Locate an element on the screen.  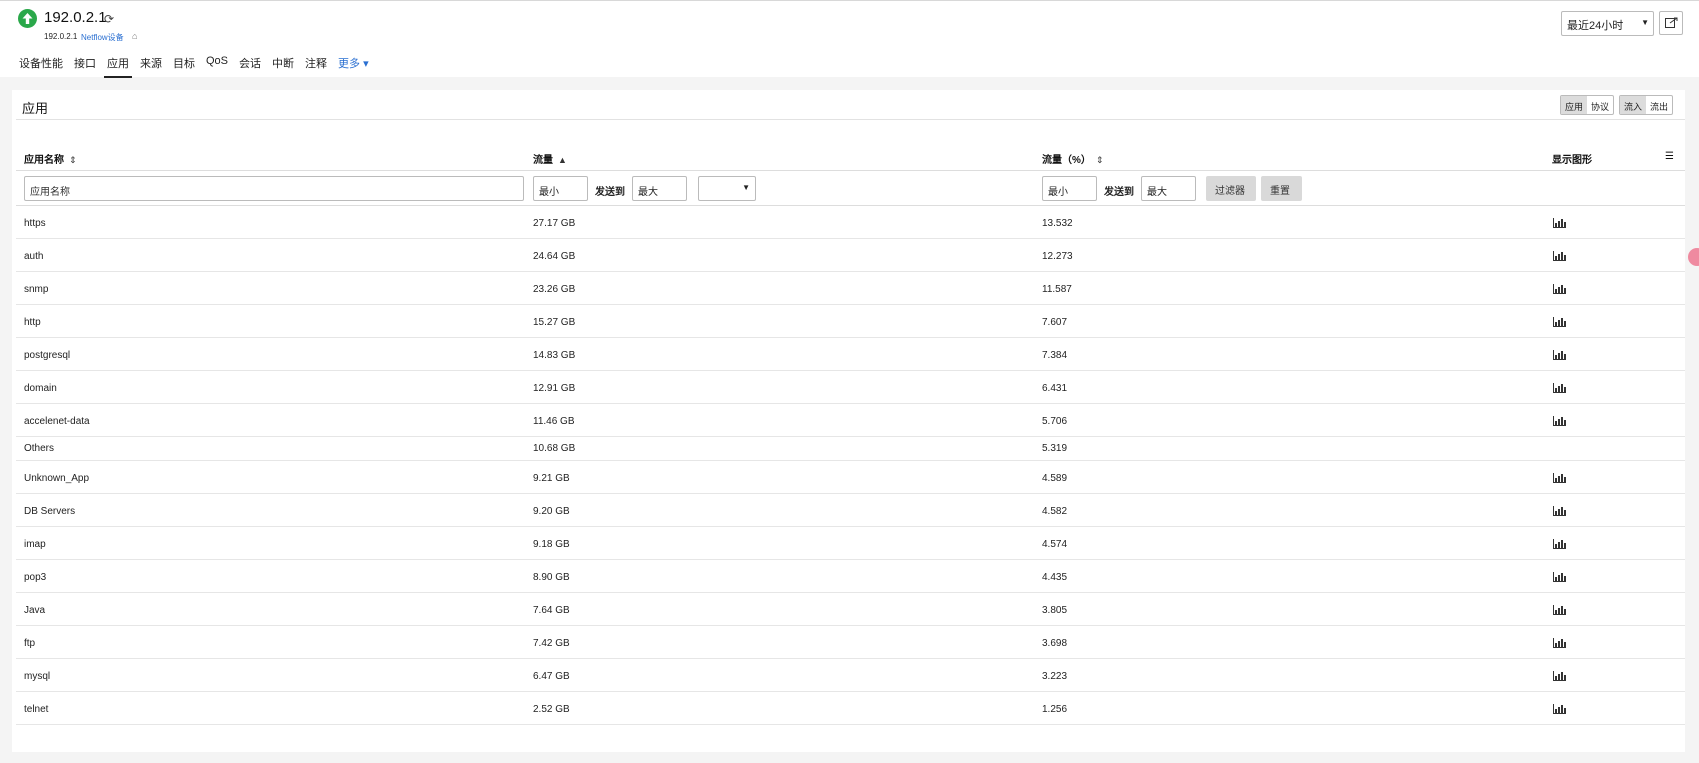
table-row: postgresql 14.83 GB 7.384 is located at coordinates (850, 354).